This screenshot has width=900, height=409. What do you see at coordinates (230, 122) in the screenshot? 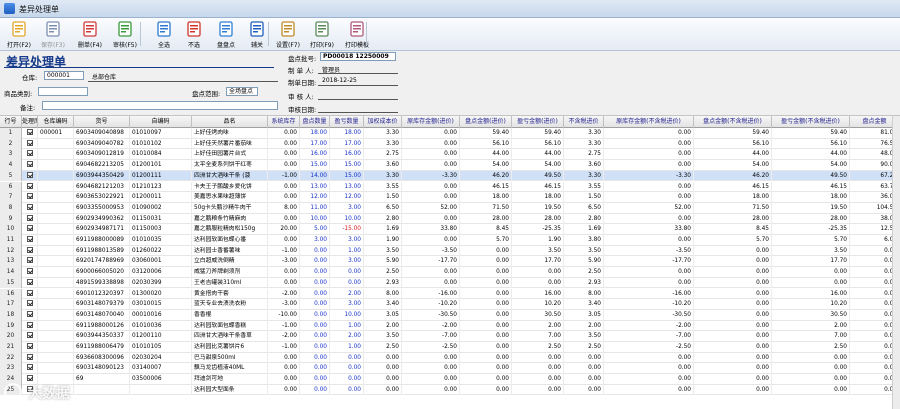
I see `column-header: 品名` at bounding box center [230, 122].